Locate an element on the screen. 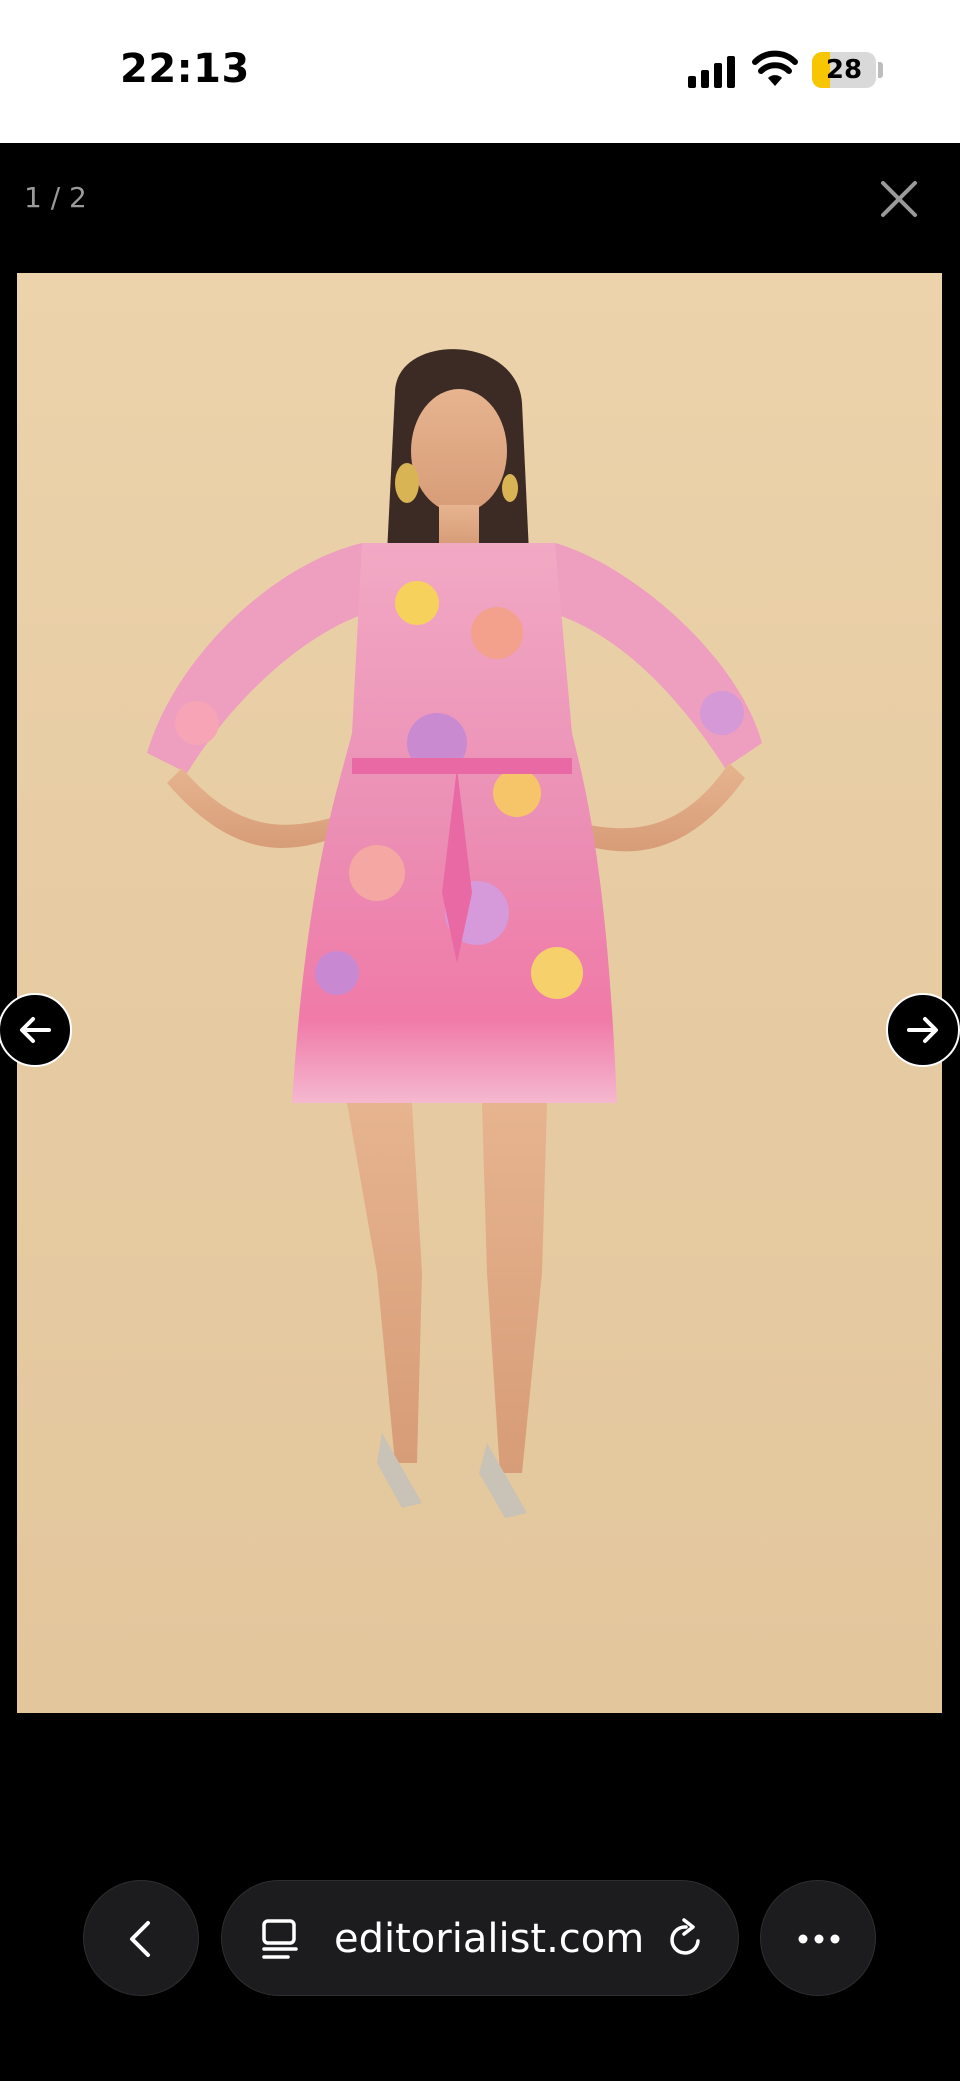  chevron-left-icon is located at coordinates (140, 1939).